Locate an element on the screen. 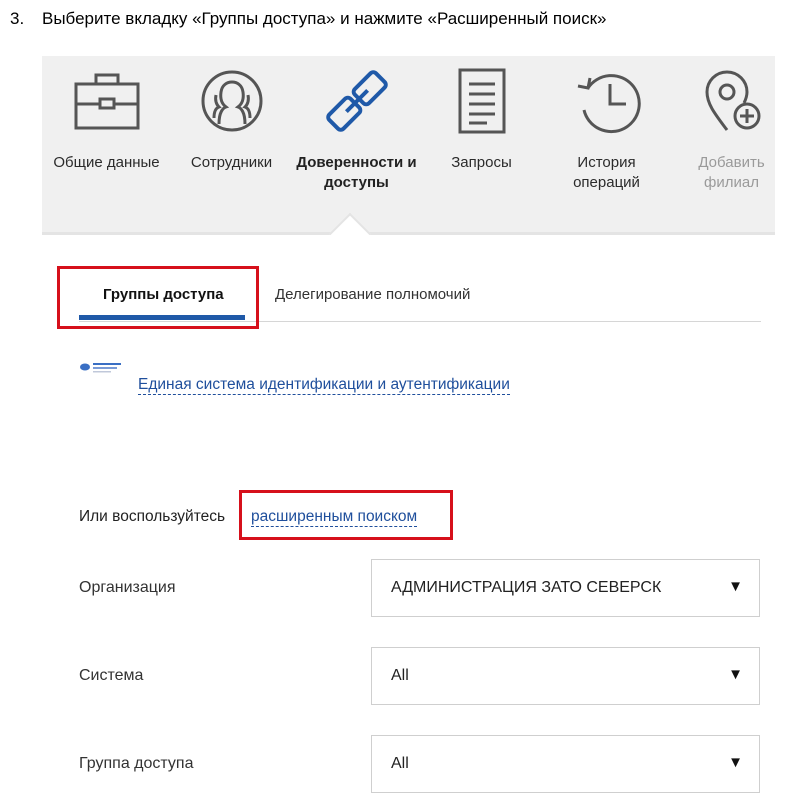 The width and height of the screenshot is (811, 793). nav-requests-label: Запросы is located at coordinates (481, 162).